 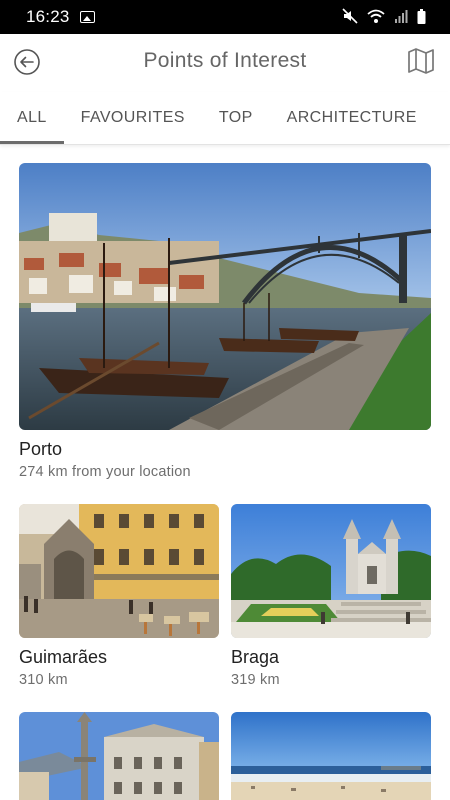 I want to click on status-icons, so click(x=384, y=16).